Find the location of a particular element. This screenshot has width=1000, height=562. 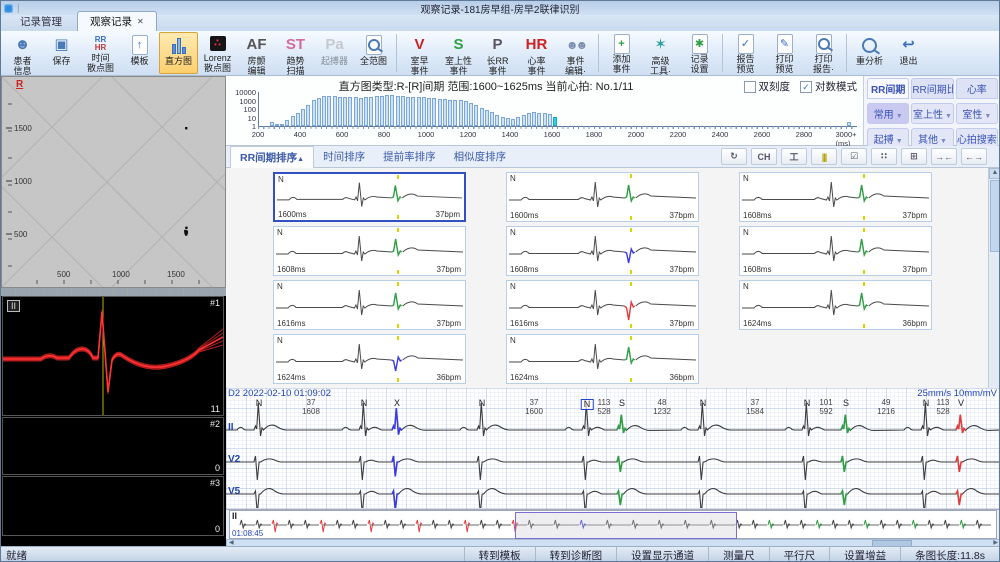

grid-labeled-icon: ⊞ is located at coordinates (914, 156).